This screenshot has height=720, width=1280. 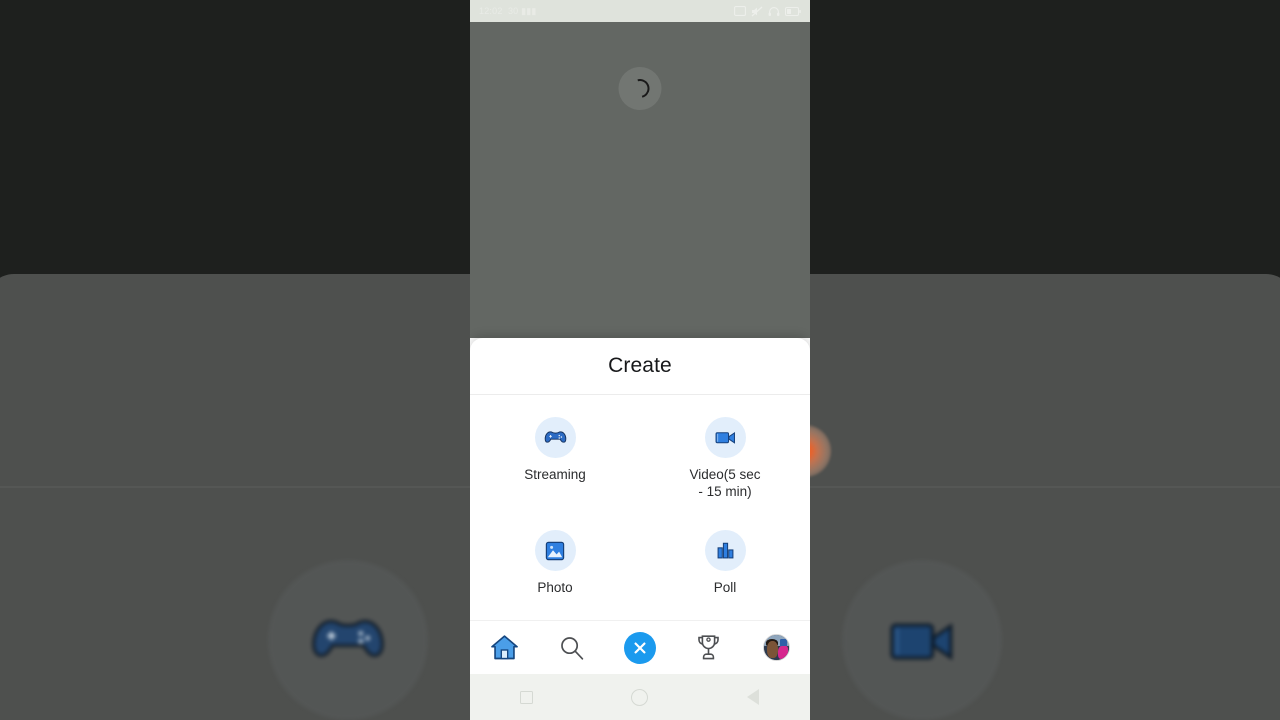 What do you see at coordinates (640, 11) in the screenshot?
I see `status-bar: 12:02 30 ▮▮▮` at bounding box center [640, 11].